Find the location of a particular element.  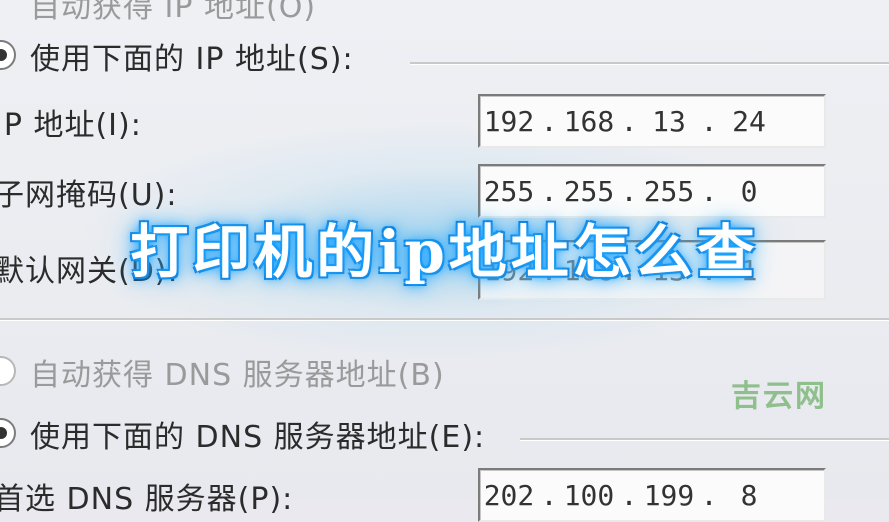

subnet-octet-3: 255 is located at coordinates (669, 191).